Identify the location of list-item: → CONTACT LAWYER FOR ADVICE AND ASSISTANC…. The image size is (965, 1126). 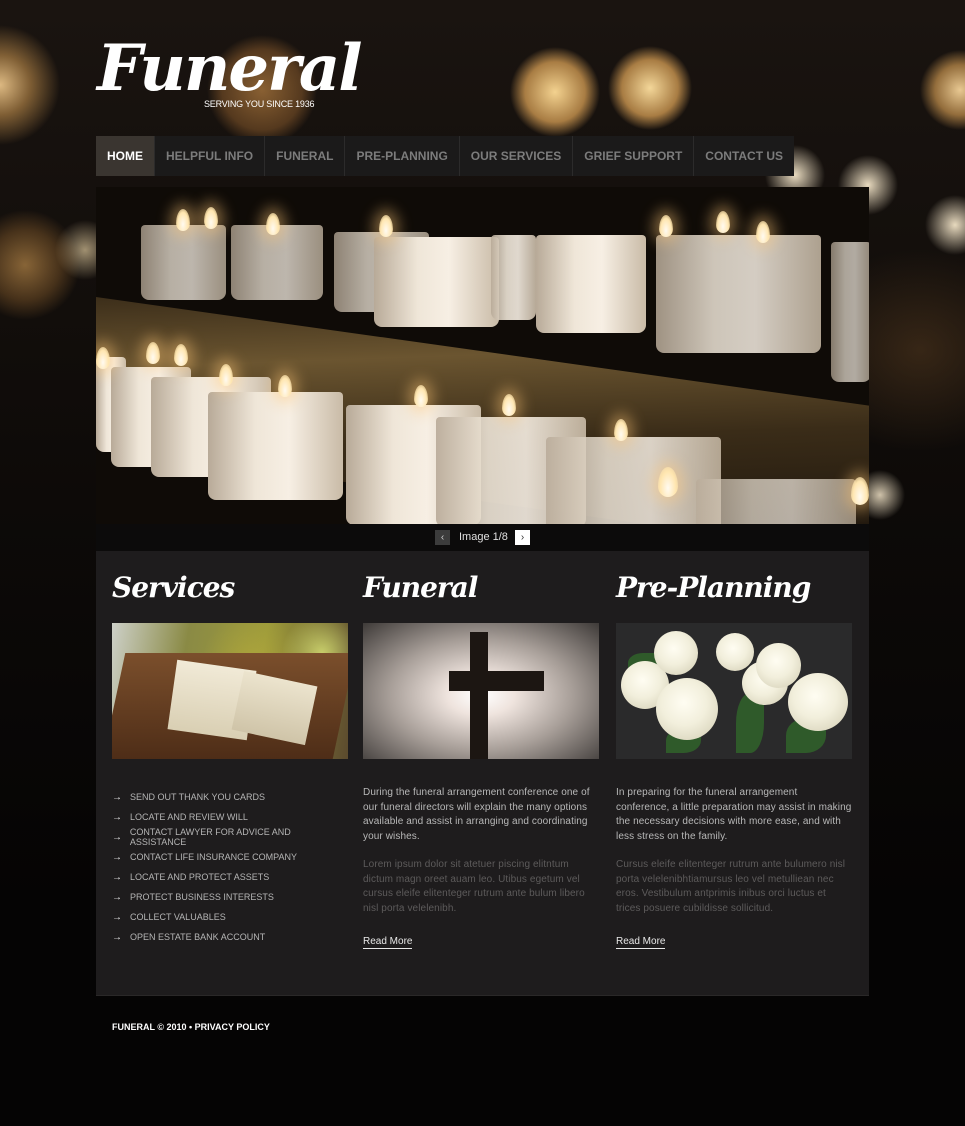
(230, 837).